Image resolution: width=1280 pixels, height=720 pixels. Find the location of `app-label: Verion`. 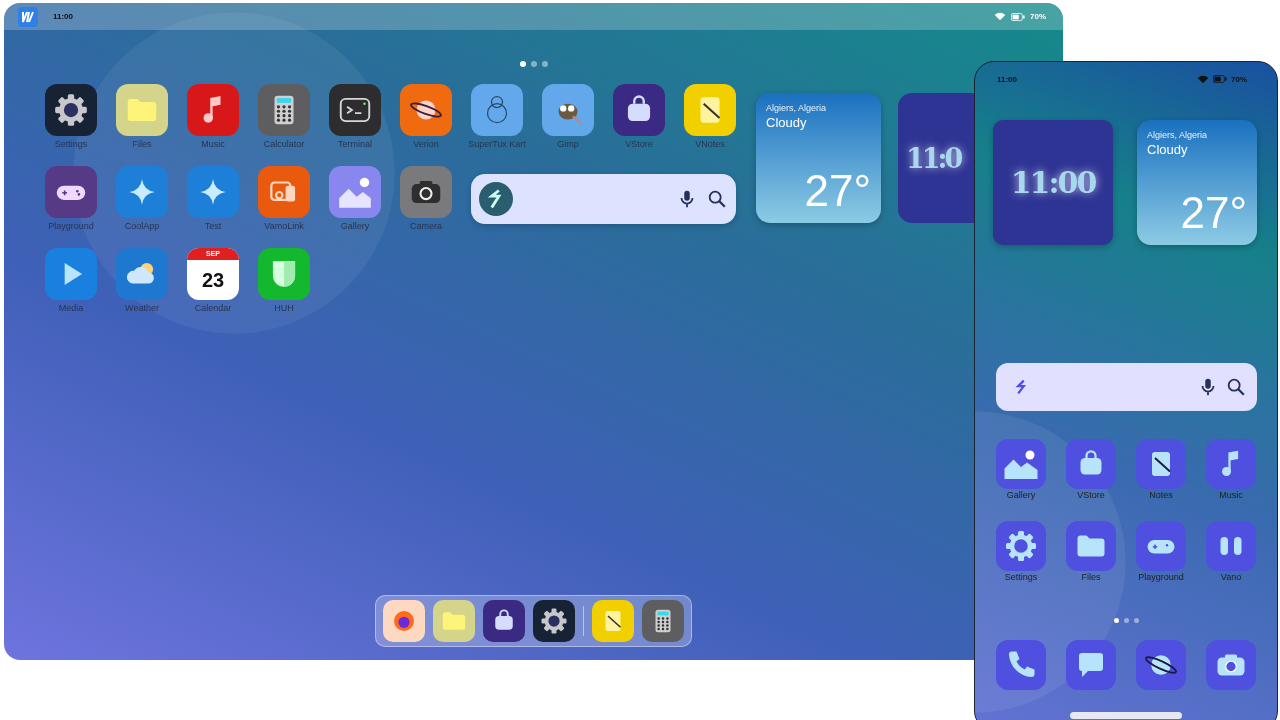

app-label: Verion is located at coordinates (426, 144).